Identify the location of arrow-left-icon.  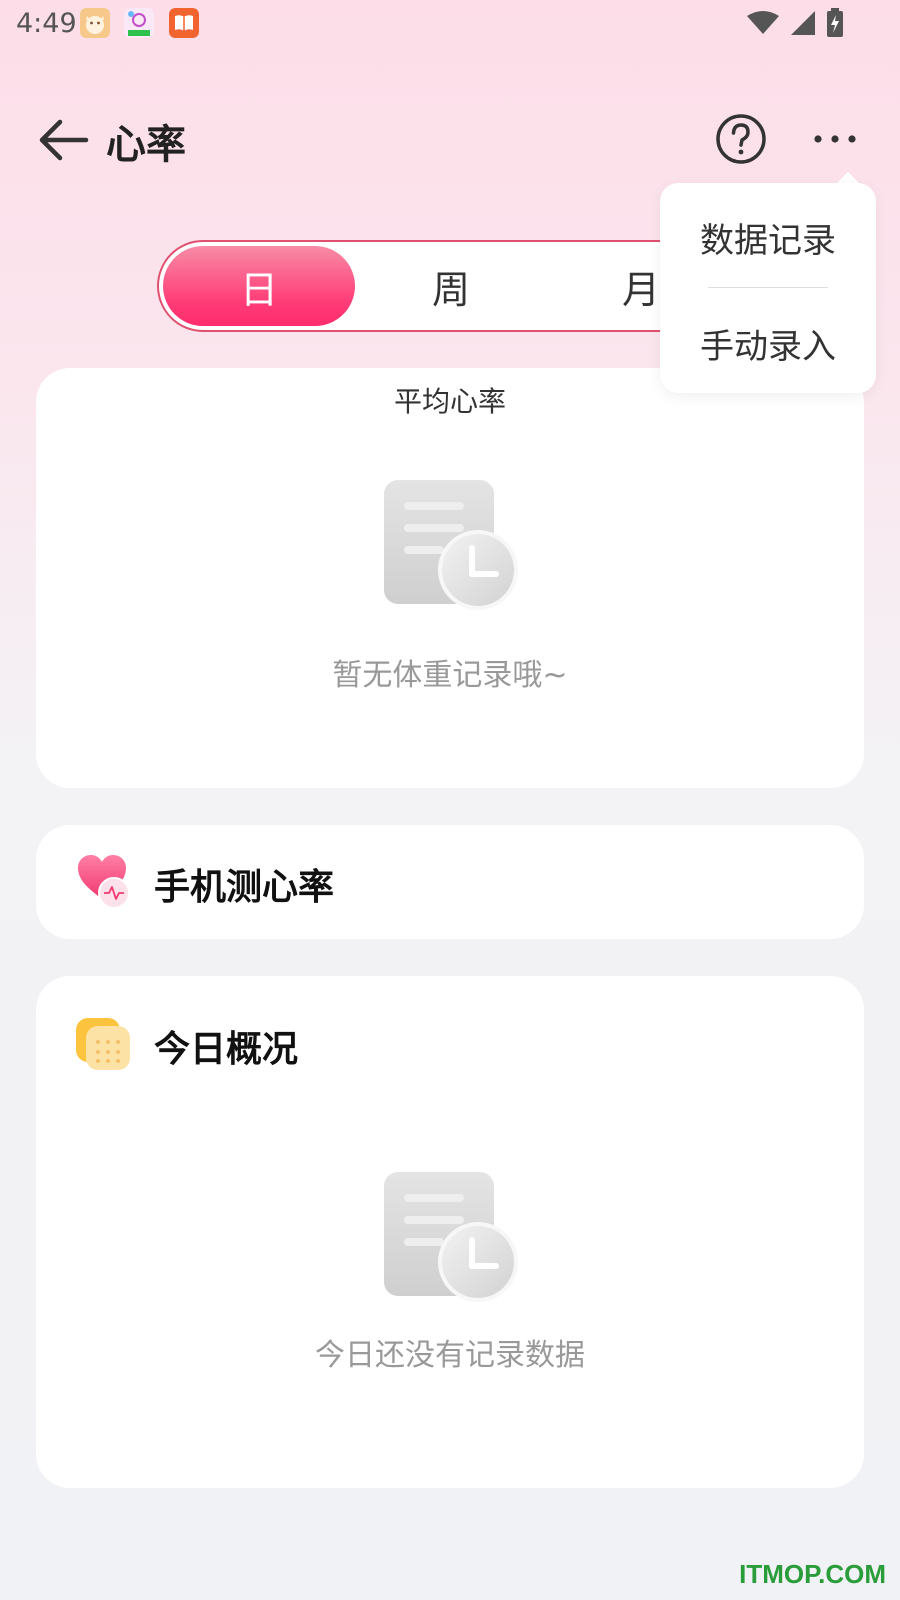
(64, 140).